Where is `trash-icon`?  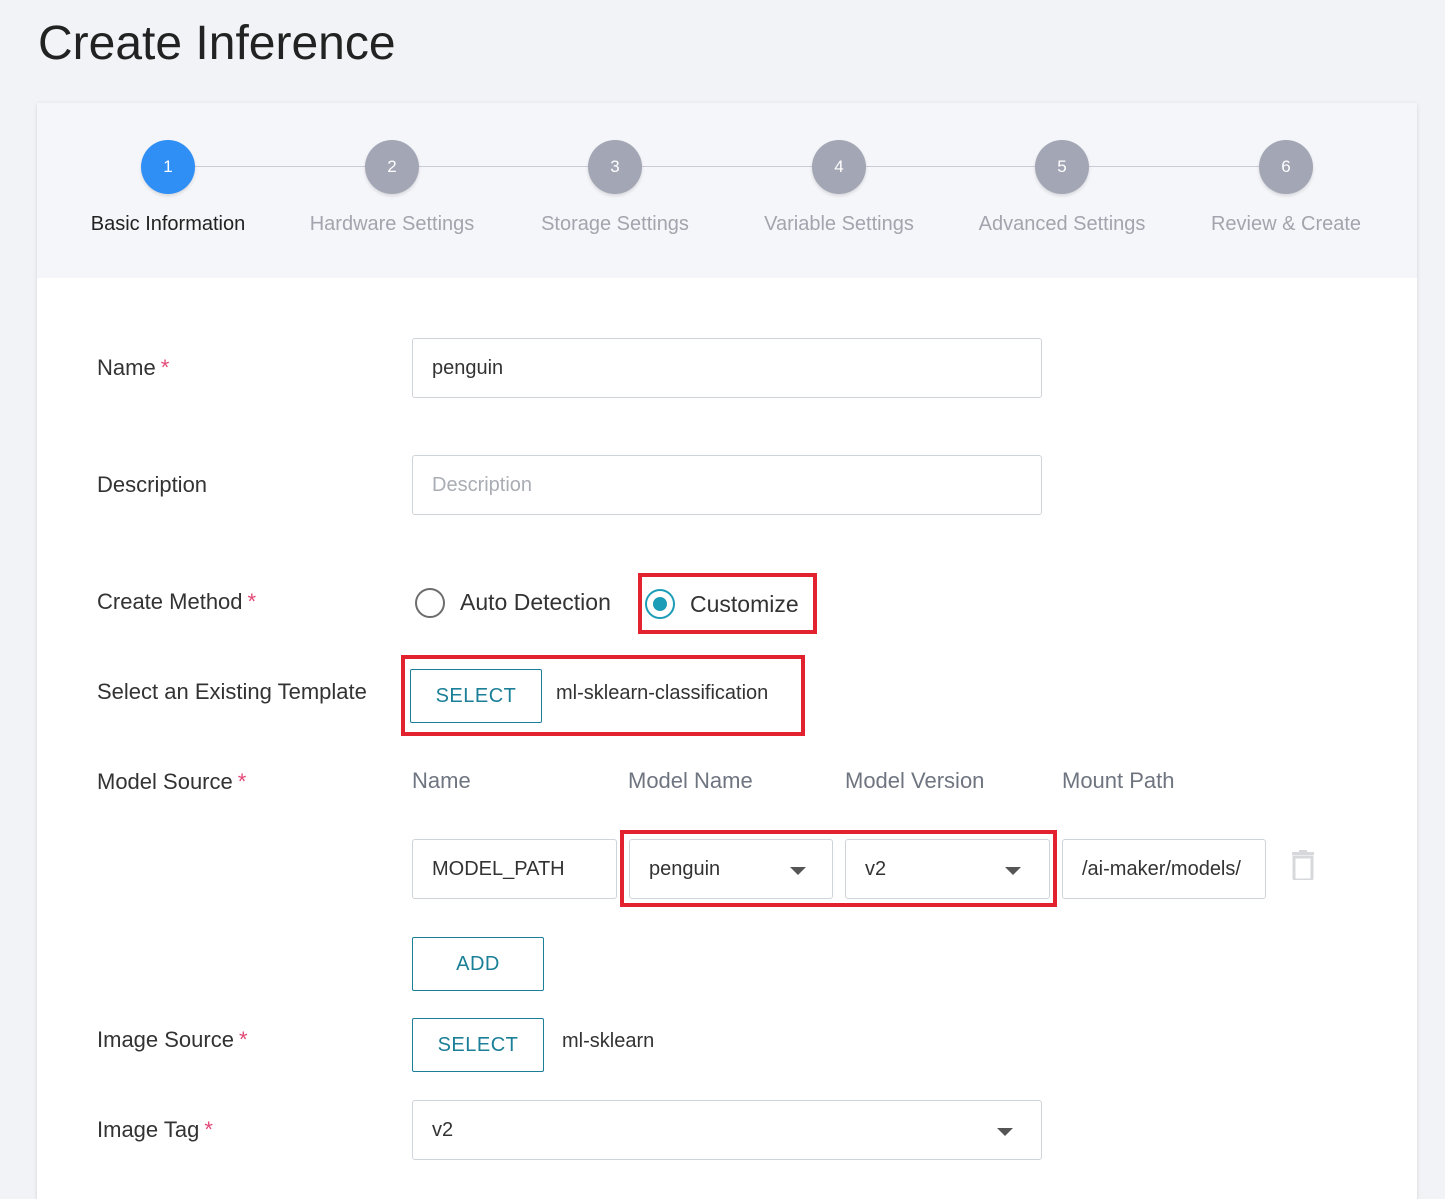
trash-icon is located at coordinates (1303, 865).